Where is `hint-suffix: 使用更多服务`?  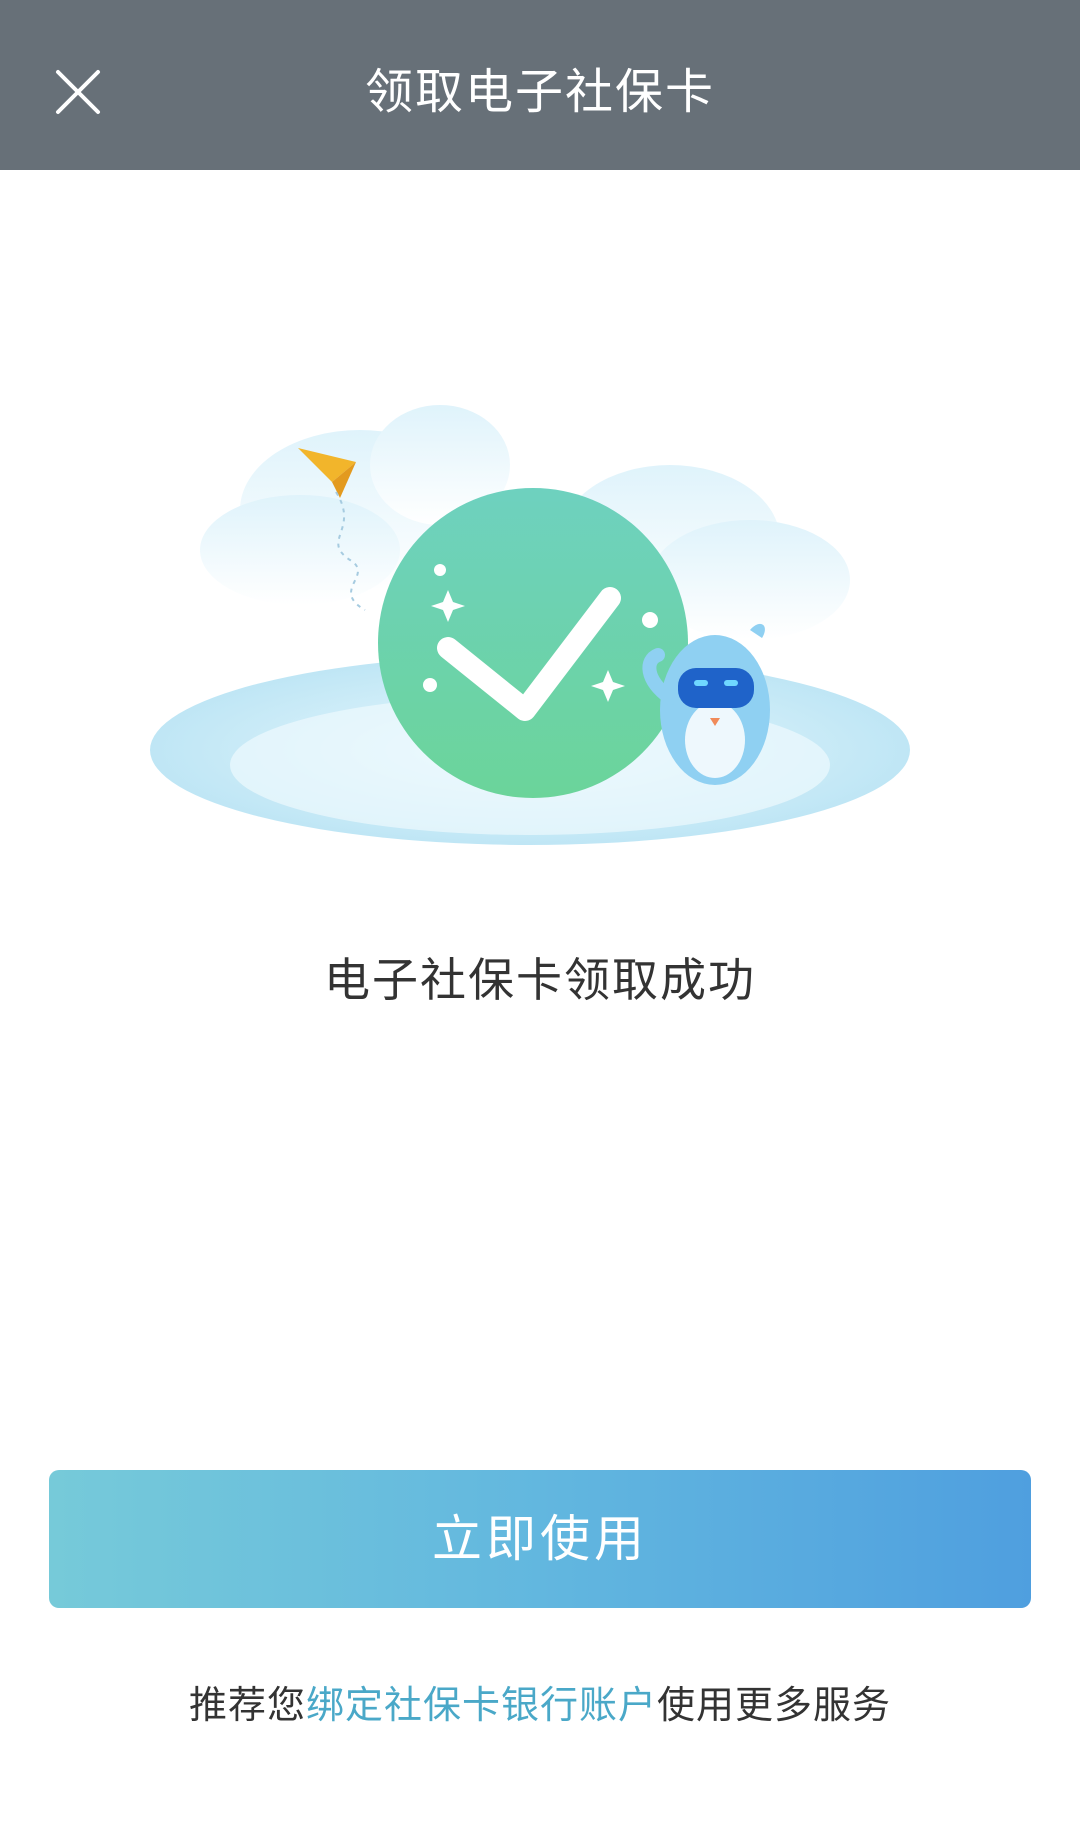
hint-suffix: 使用更多服务 is located at coordinates (774, 1705).